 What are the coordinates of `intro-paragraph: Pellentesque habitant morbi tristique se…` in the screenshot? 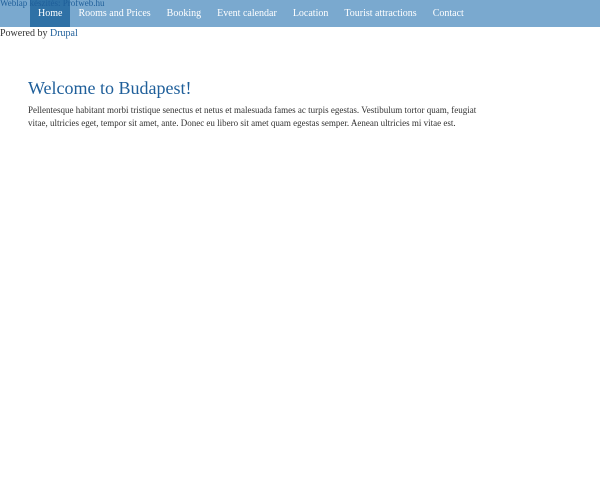 It's located at (252, 116).